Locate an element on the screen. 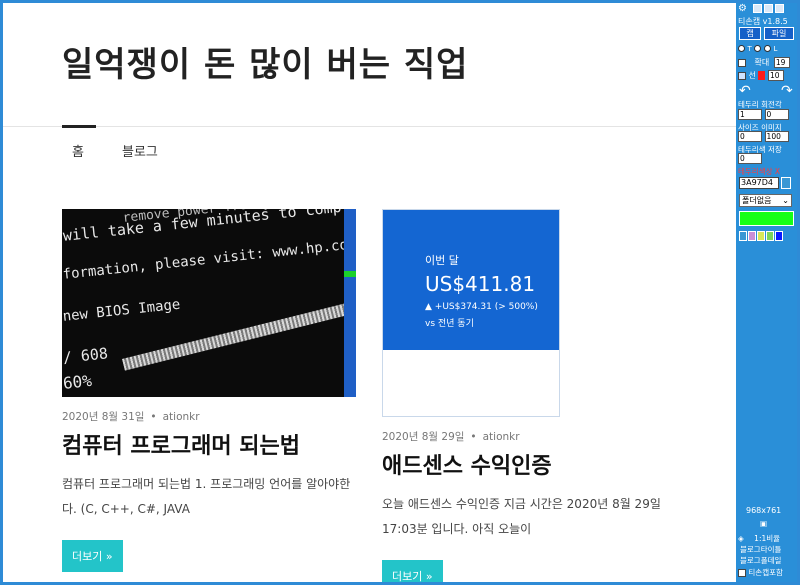 The height and width of the screenshot is (585, 800). hex-color-input: 3A97D4 is located at coordinates (759, 183).